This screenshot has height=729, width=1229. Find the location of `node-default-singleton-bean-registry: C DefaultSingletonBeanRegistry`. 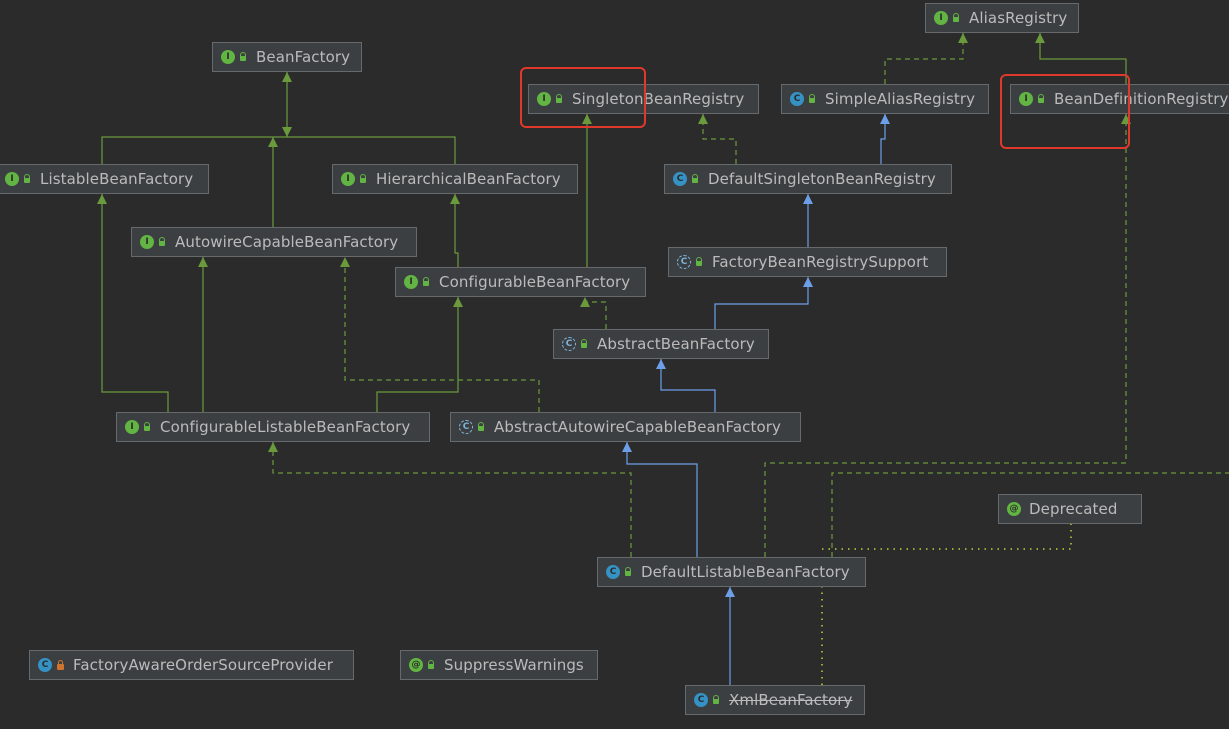

node-default-singleton-bean-registry: C DefaultSingletonBeanRegistry is located at coordinates (808, 179).